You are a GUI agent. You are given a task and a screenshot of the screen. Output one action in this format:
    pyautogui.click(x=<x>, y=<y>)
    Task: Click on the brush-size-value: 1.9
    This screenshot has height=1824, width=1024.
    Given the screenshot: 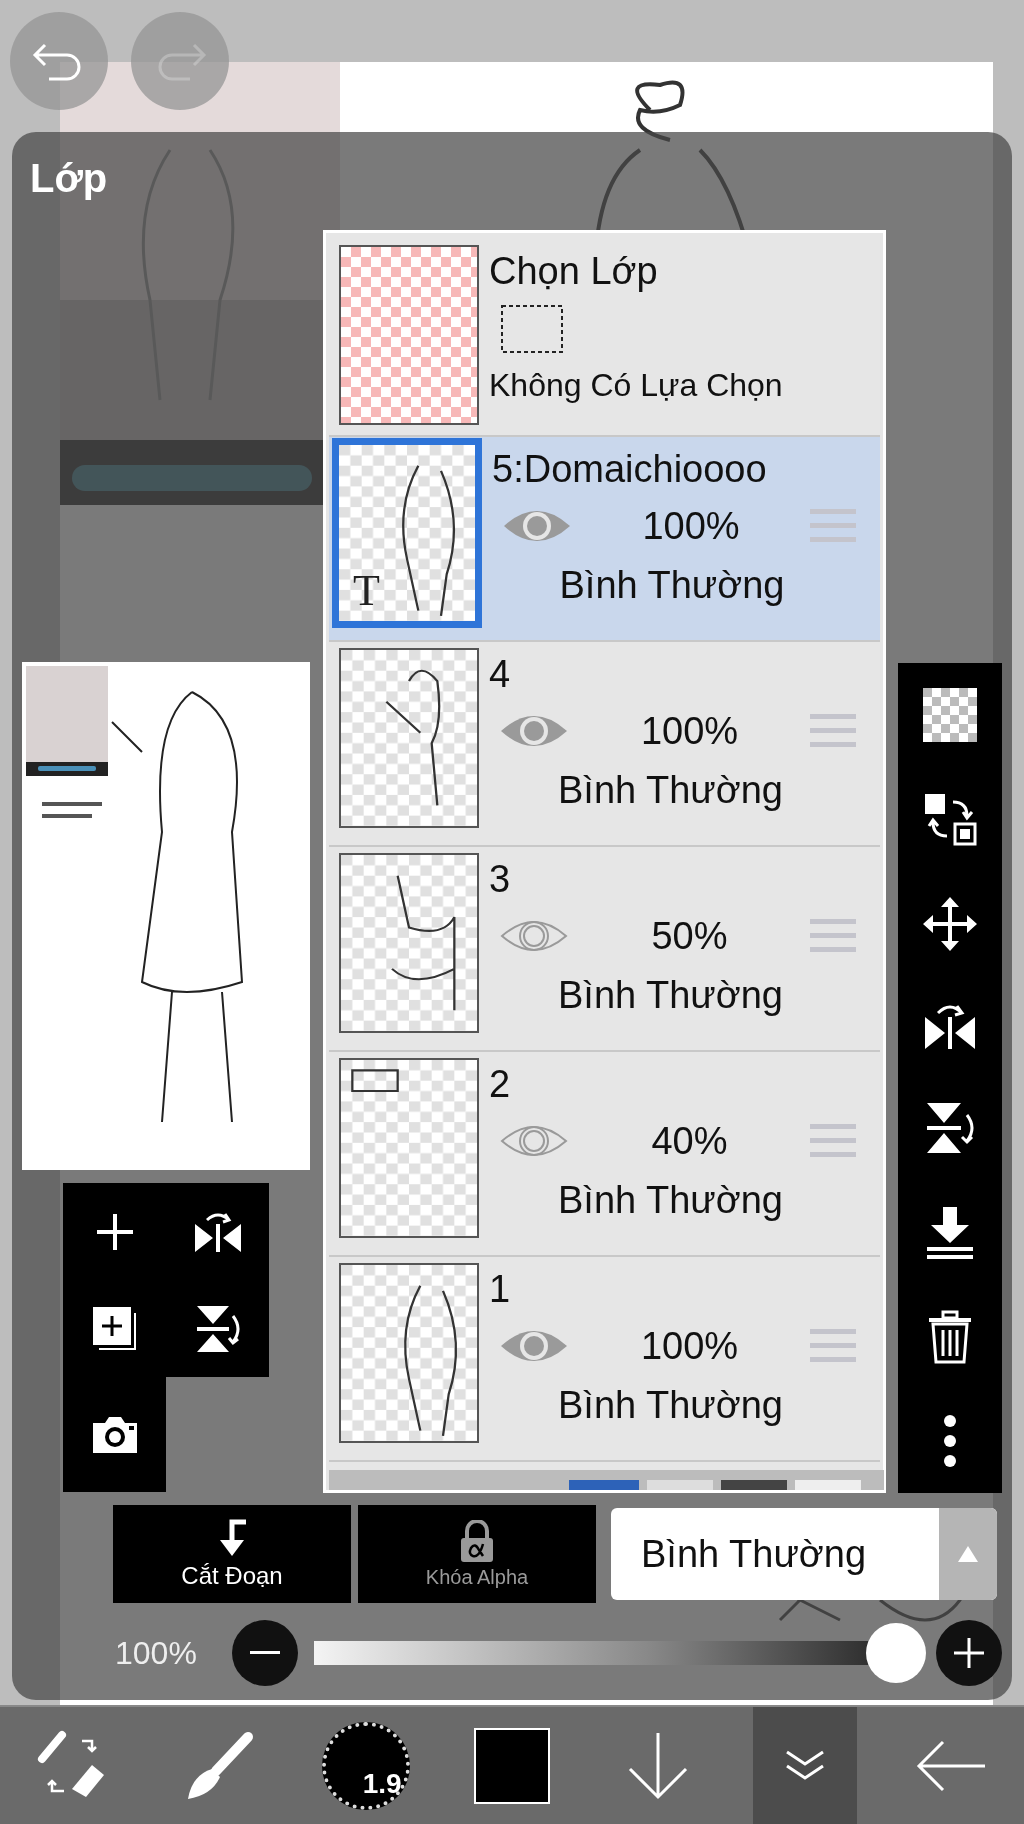 What is the action you would take?
    pyautogui.click(x=382, y=1783)
    